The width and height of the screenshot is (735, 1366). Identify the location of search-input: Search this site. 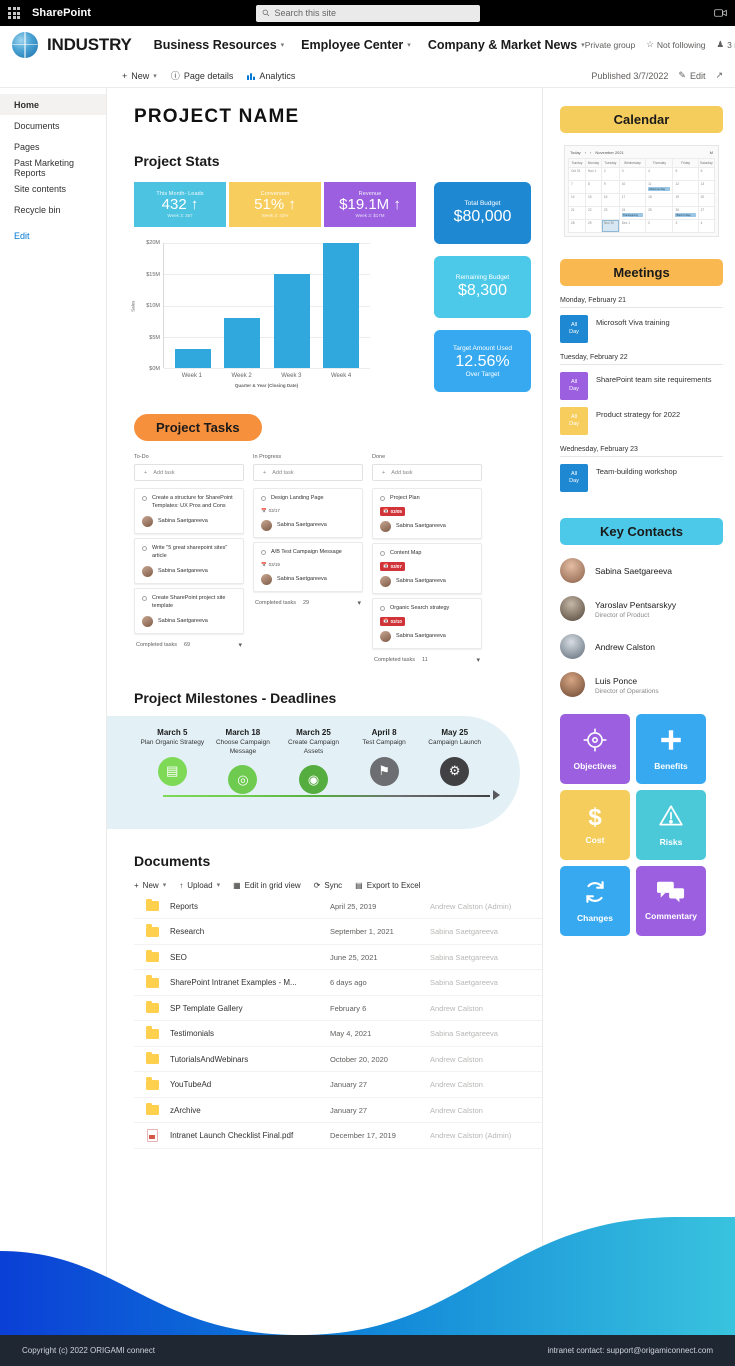
(367, 13).